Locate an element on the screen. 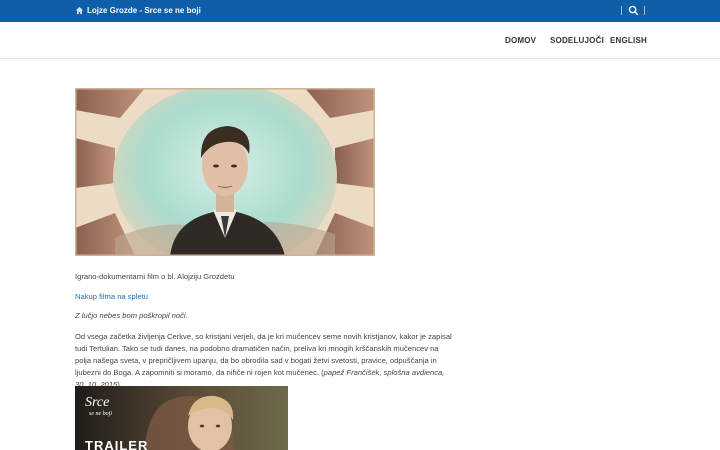  search-icon is located at coordinates (633, 10).